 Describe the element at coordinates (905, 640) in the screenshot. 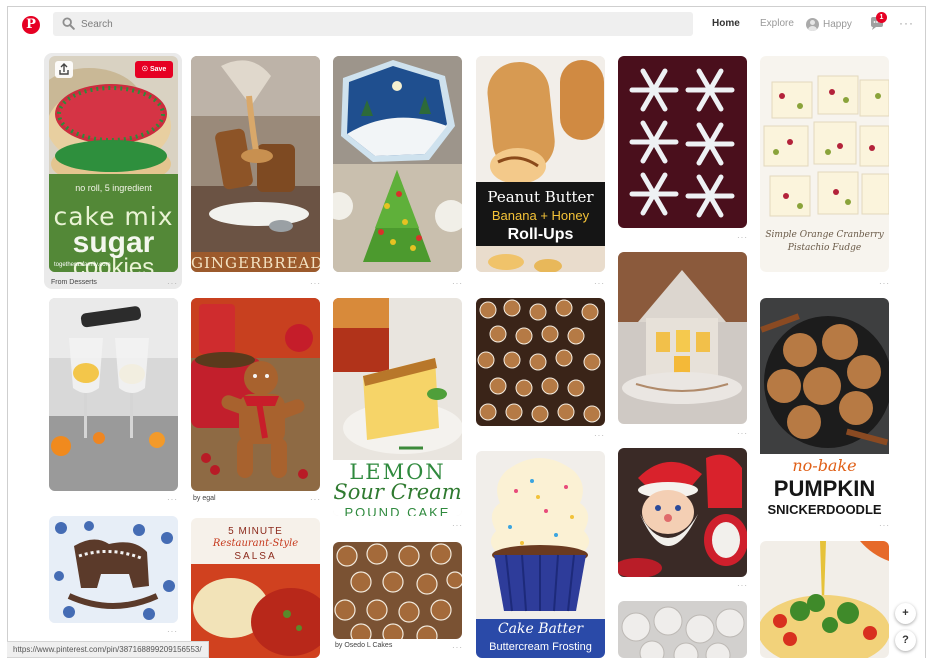

I see `help-button: ?` at that location.